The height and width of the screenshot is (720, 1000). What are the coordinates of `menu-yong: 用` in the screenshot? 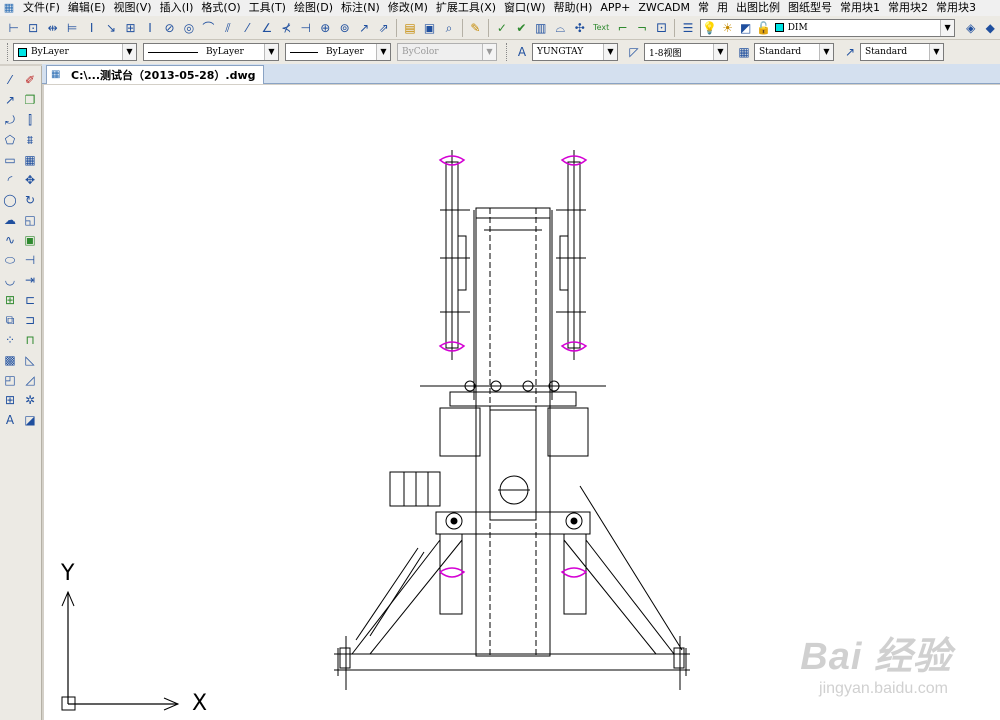 It's located at (722, 8).